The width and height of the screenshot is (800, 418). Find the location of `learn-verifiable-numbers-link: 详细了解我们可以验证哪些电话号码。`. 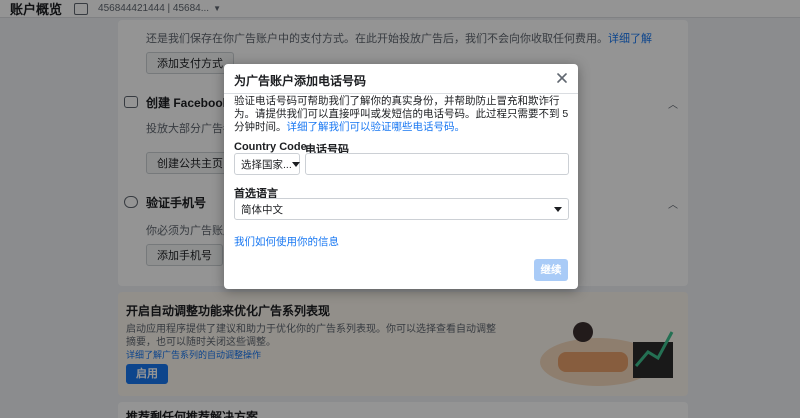

learn-verifiable-numbers-link: 详细了解我们可以验证哪些电话号码。 is located at coordinates (376, 127).